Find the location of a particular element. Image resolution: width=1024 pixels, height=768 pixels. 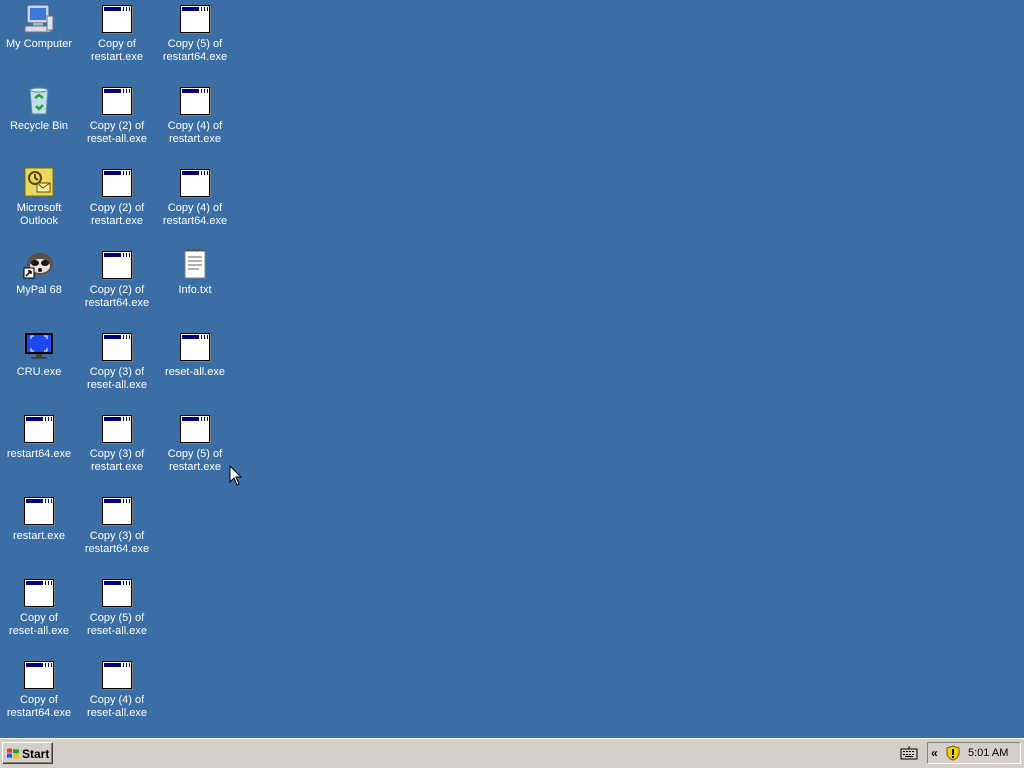

desktop-icon-copy-3-of-reset-all-exe: Copy (3) of reset-all.exe is located at coordinates (117, 369).